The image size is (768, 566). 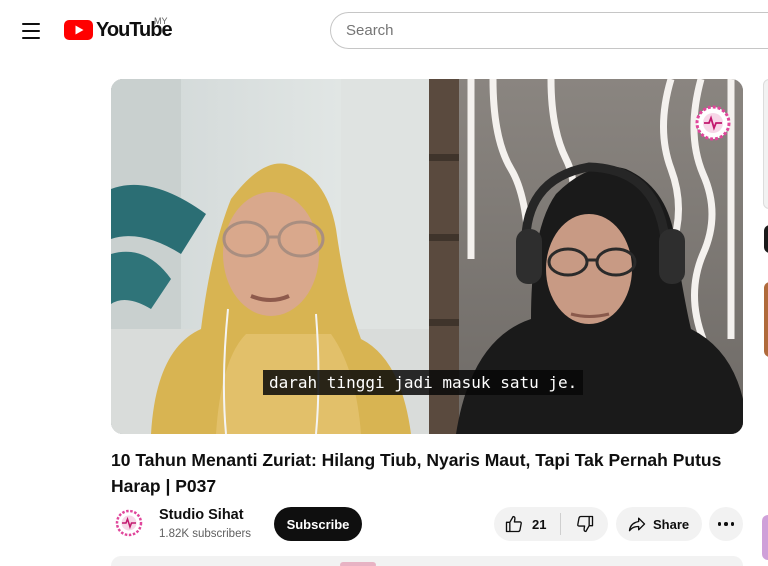 What do you see at coordinates (527, 524) in the screenshot?
I see `like-button: 21` at bounding box center [527, 524].